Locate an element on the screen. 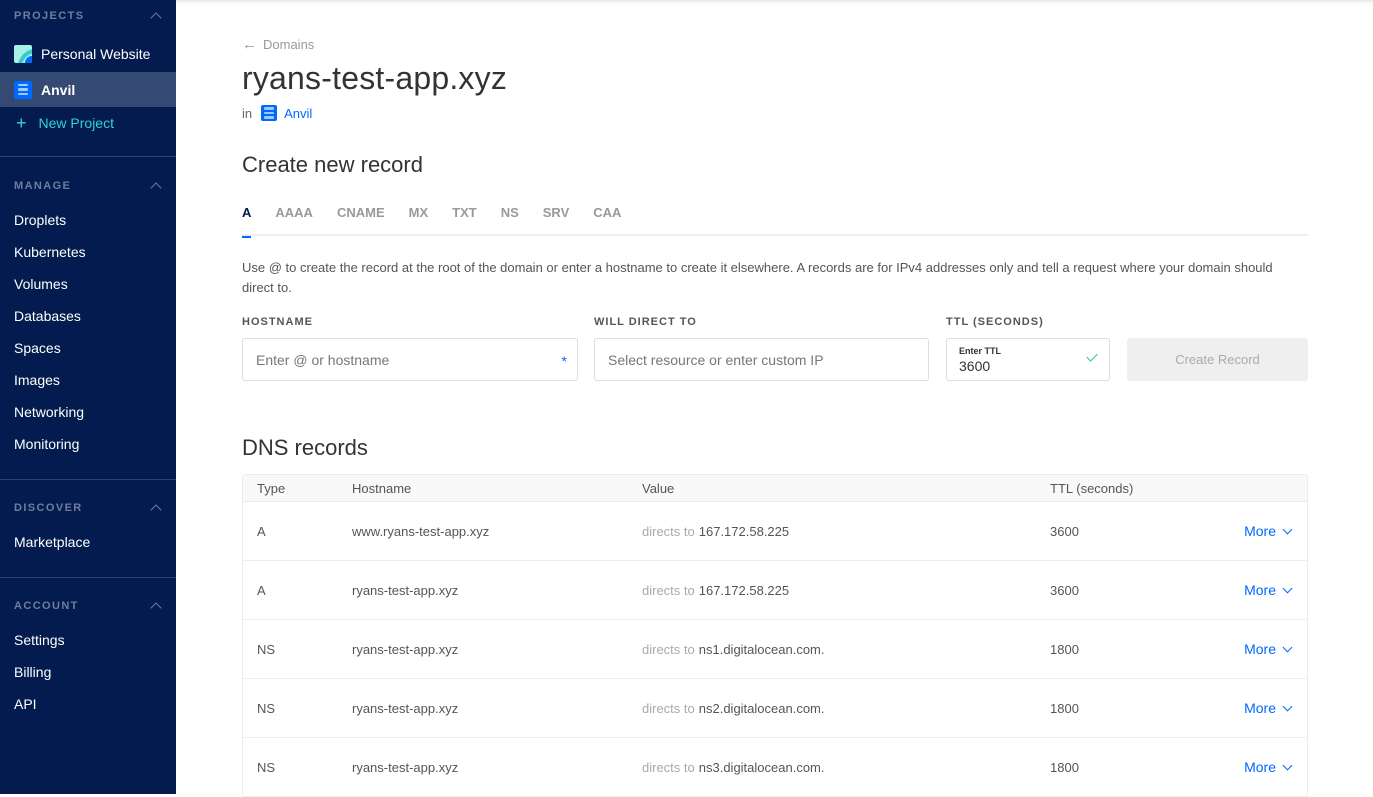 This screenshot has height=797, width=1373. ttl-input: Enter TTL 3600 is located at coordinates (1028, 359).